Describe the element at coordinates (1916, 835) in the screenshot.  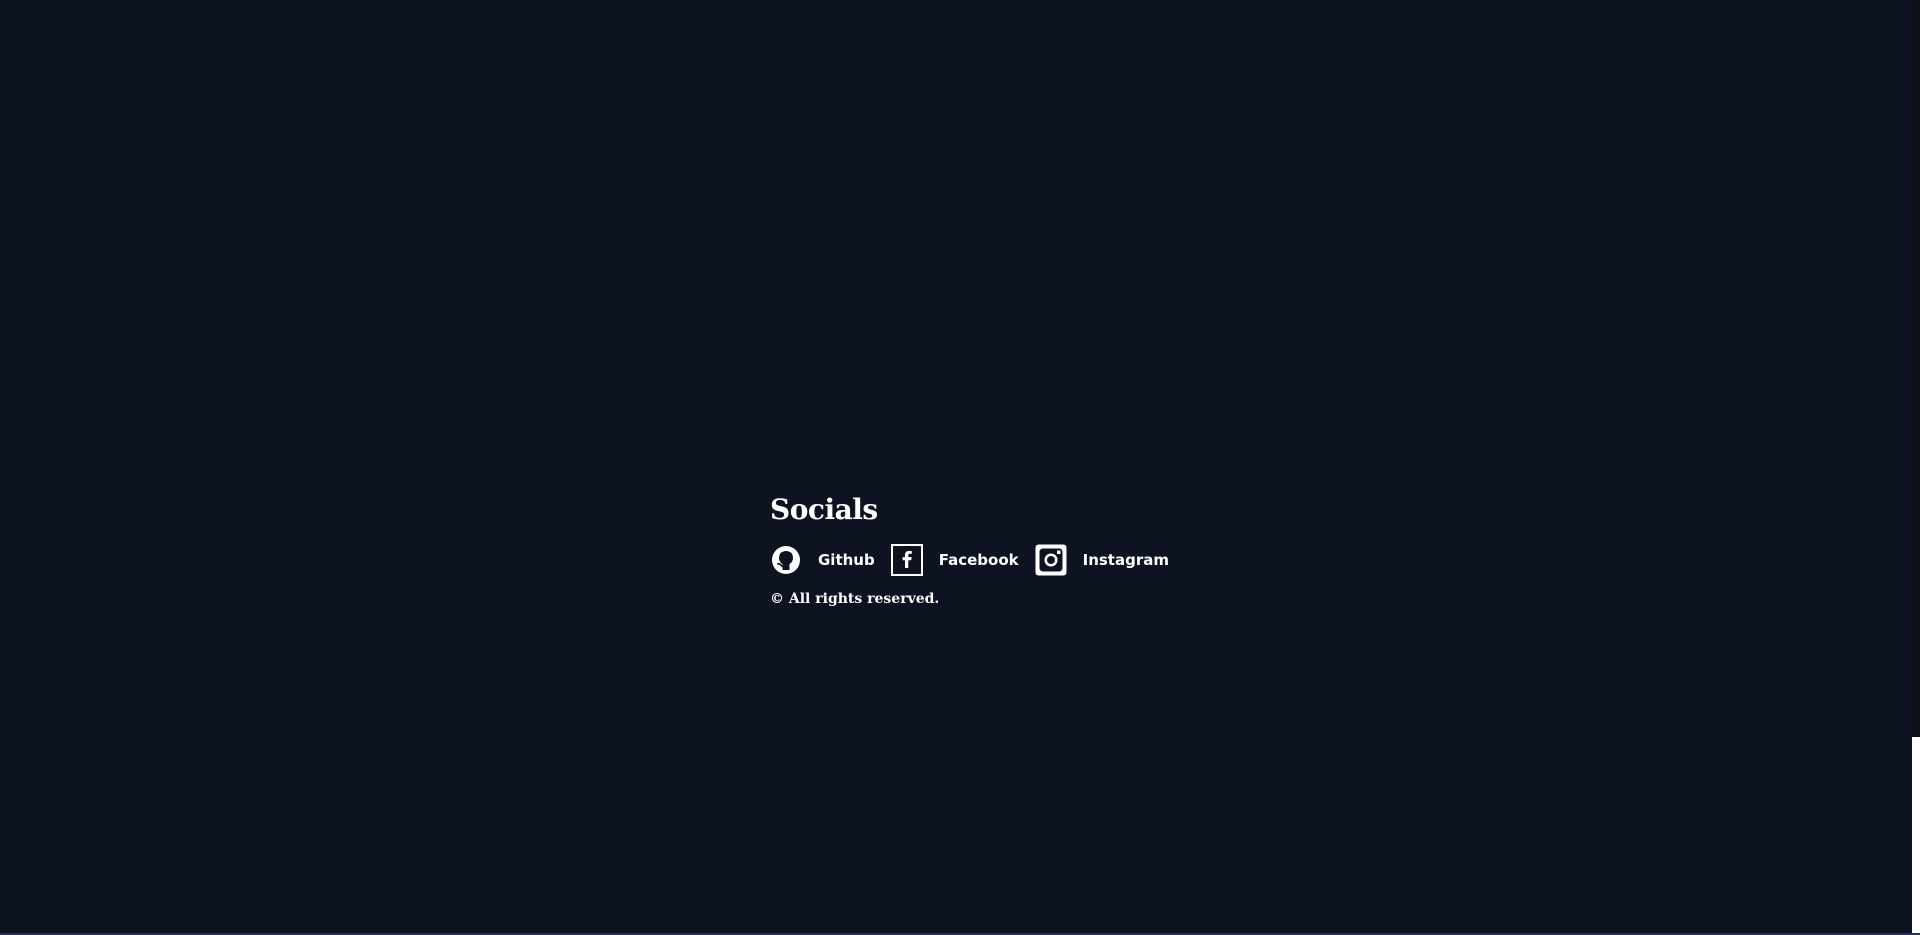
I see `scrollbar-thumb` at that location.